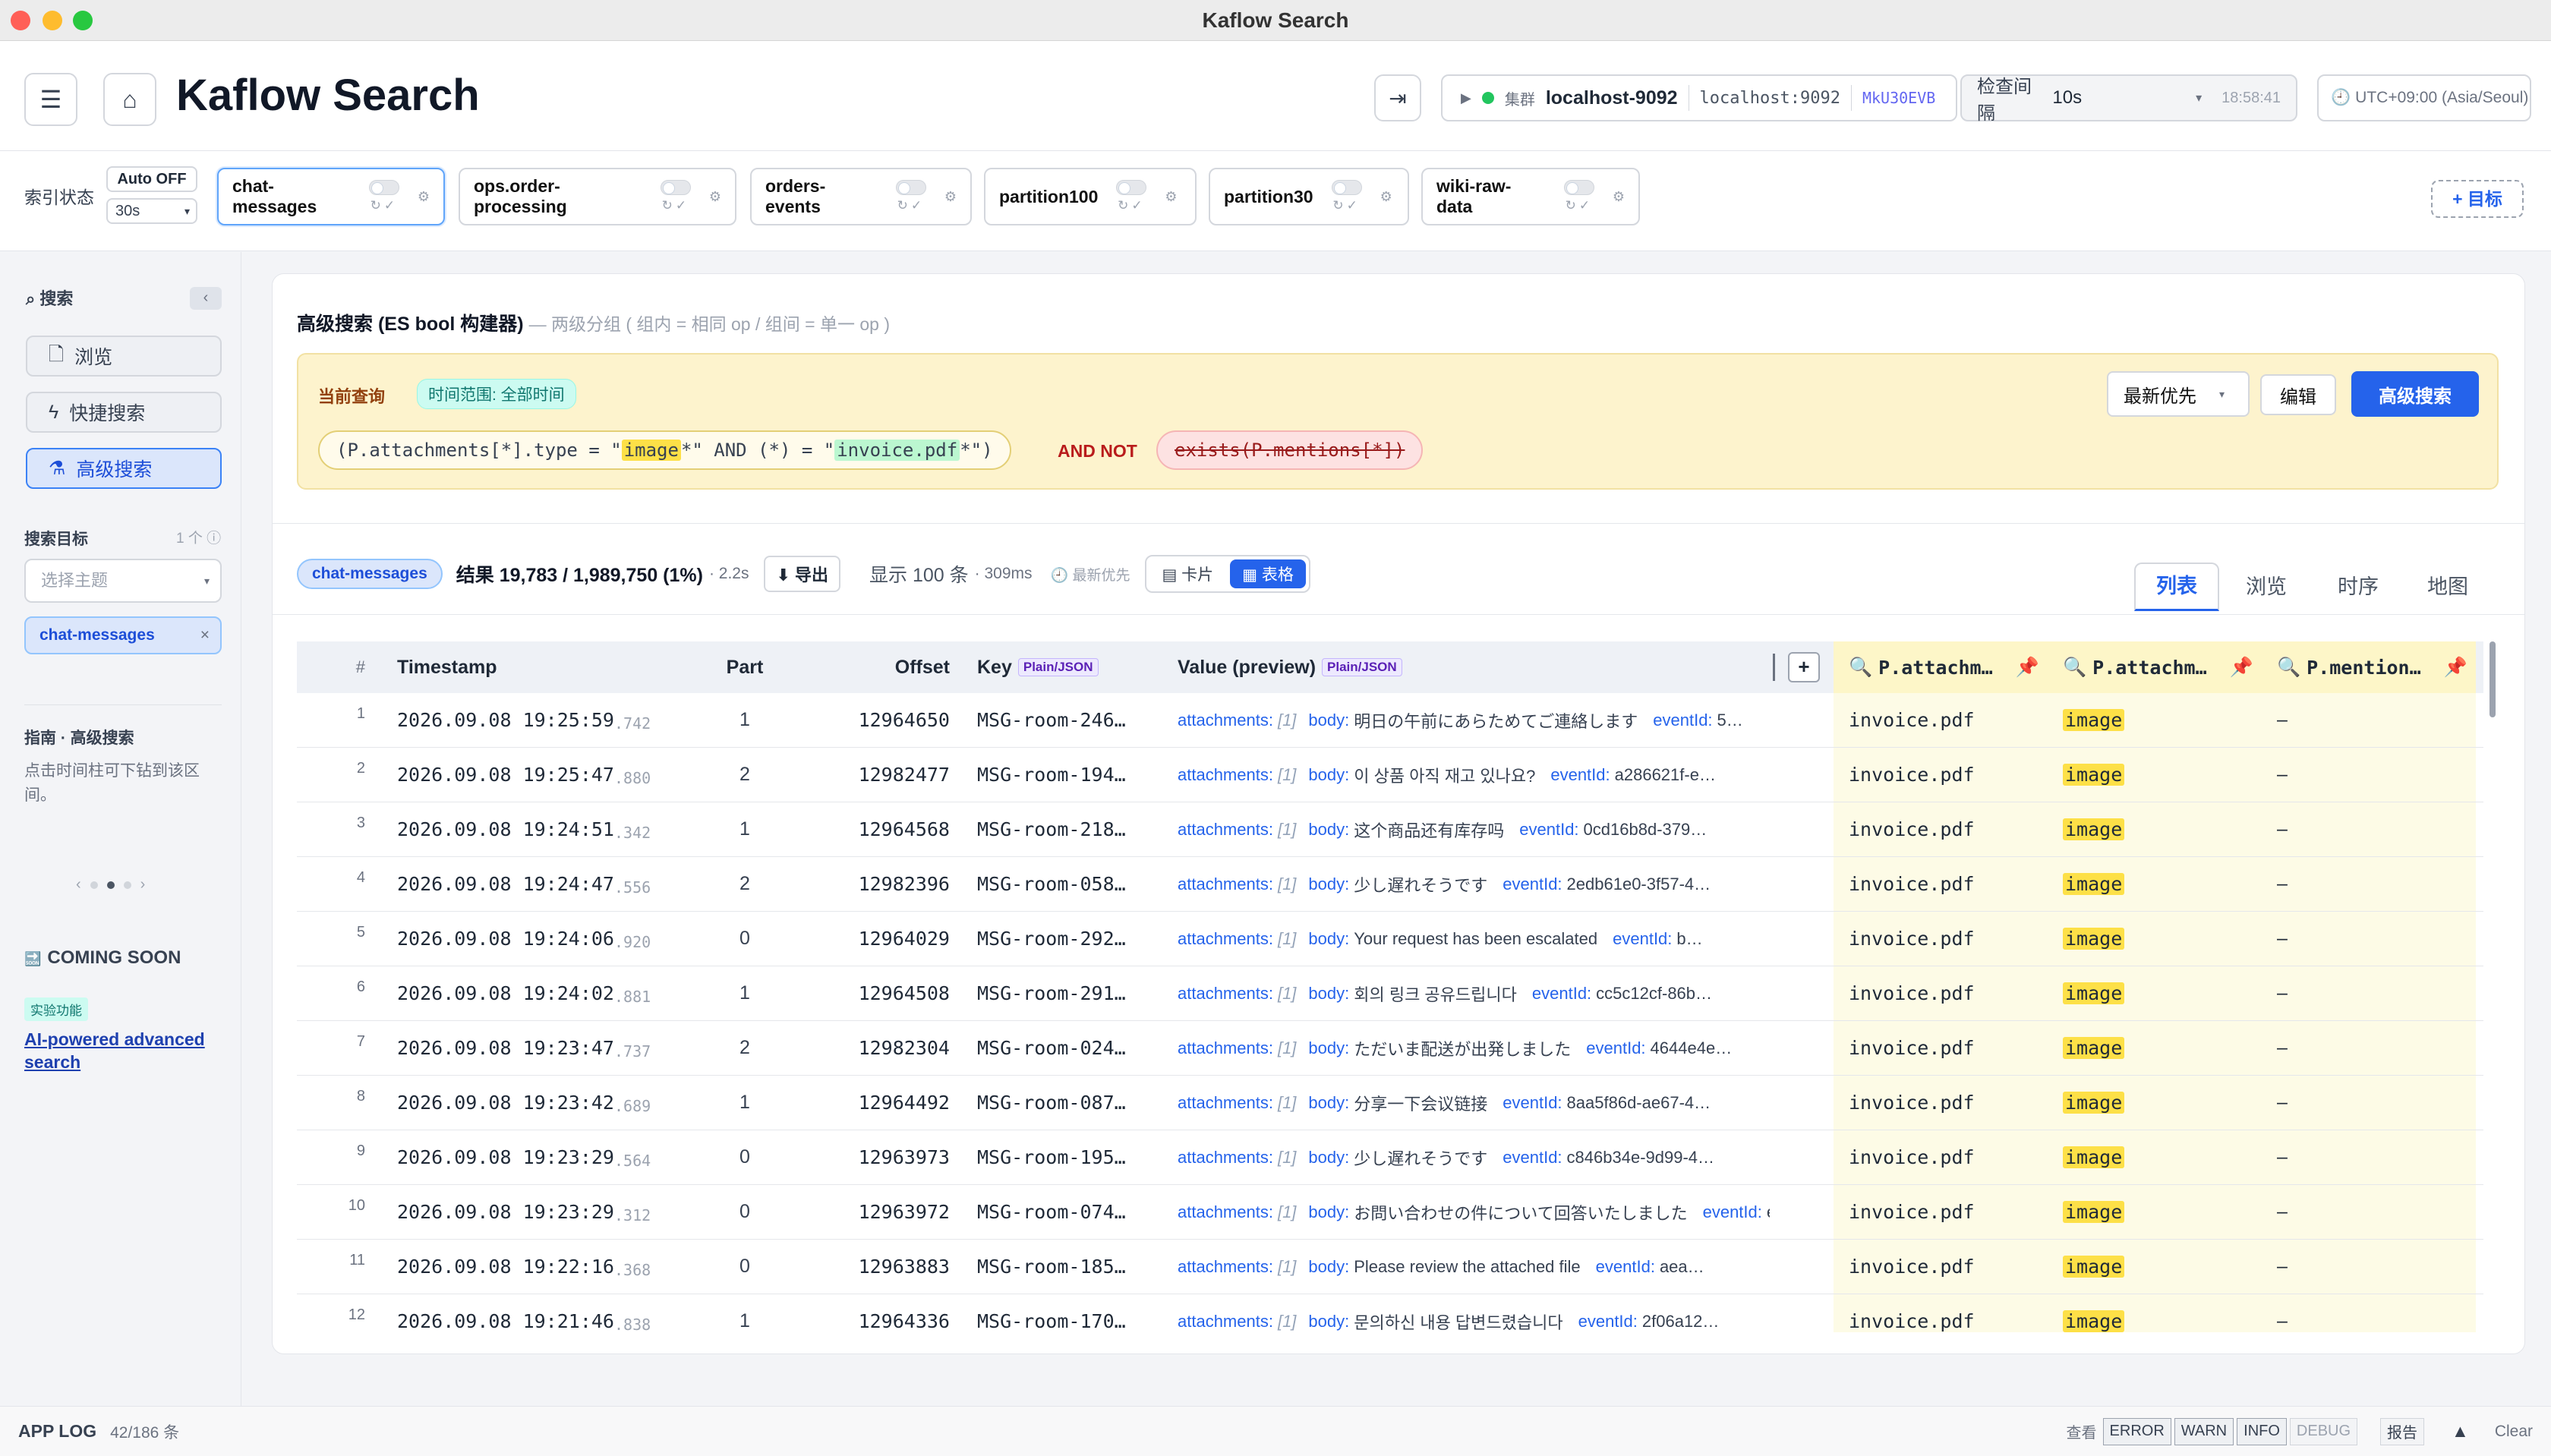 The height and width of the screenshot is (1456, 2551). What do you see at coordinates (2477, 199) in the screenshot?
I see `add-target-button: + 目标` at bounding box center [2477, 199].